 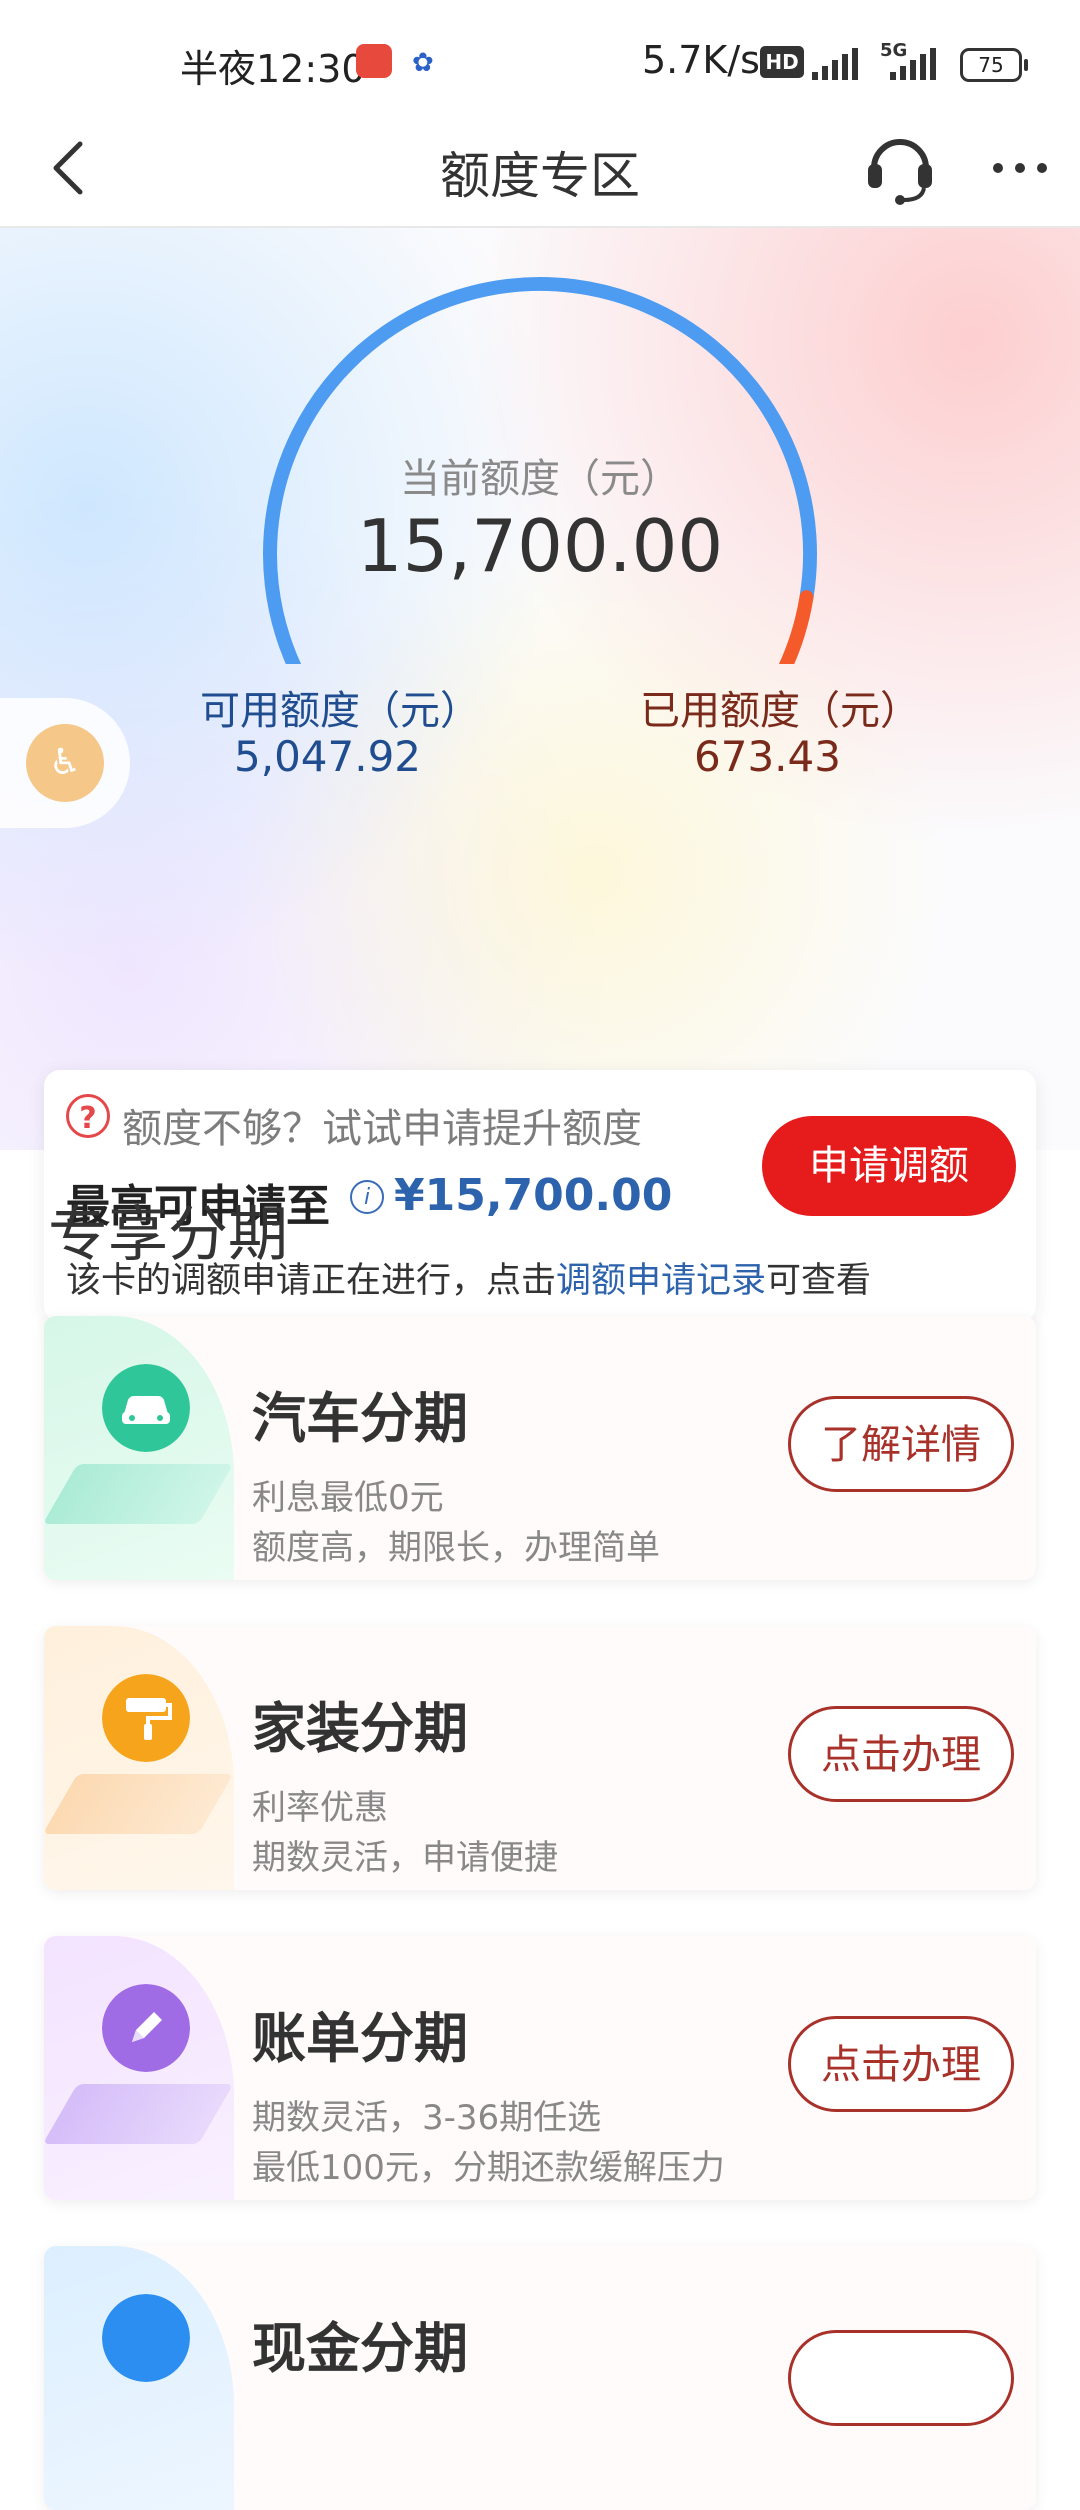 What do you see at coordinates (889, 1166) in the screenshot?
I see `apply-adjustment-button: 申请调额` at bounding box center [889, 1166].